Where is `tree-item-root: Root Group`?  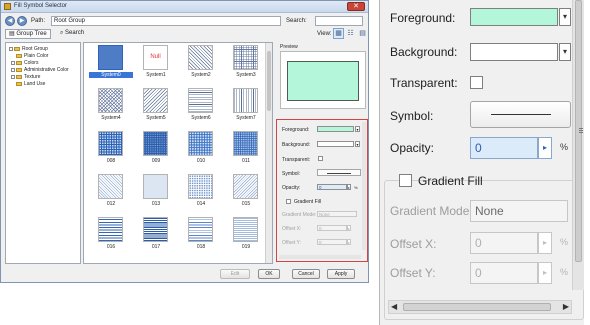 tree-item-root: Root Group is located at coordinates (28, 49).